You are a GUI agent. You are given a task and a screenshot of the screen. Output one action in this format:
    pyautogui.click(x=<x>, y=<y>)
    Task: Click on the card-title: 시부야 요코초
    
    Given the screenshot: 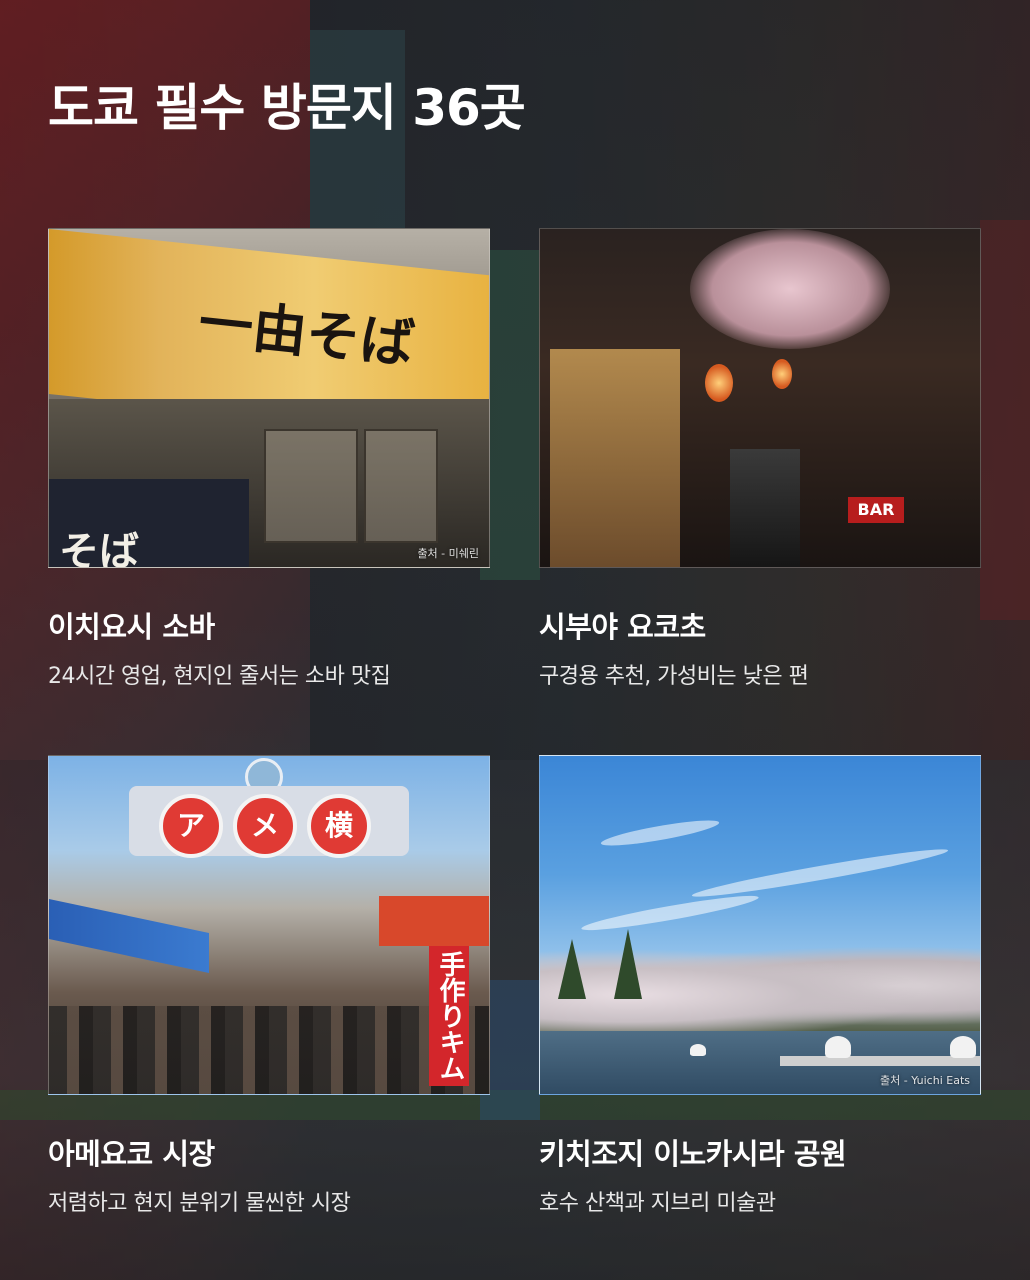 What is the action you would take?
    pyautogui.click(x=622, y=627)
    